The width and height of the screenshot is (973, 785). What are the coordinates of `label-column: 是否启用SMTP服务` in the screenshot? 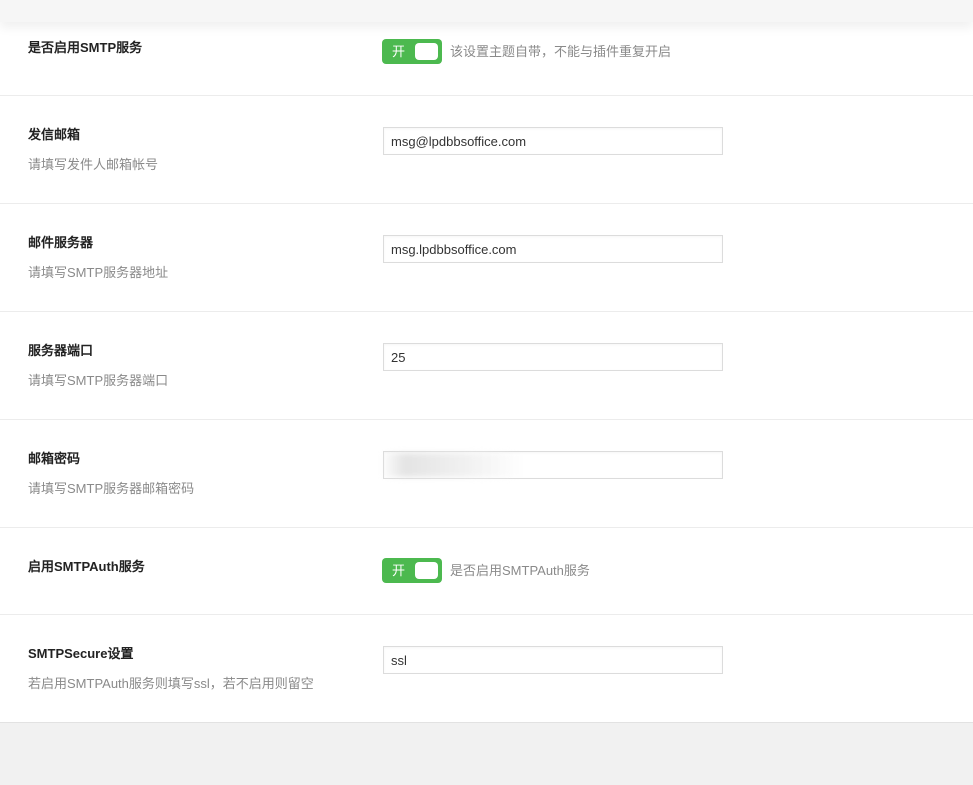 It's located at (85, 48).